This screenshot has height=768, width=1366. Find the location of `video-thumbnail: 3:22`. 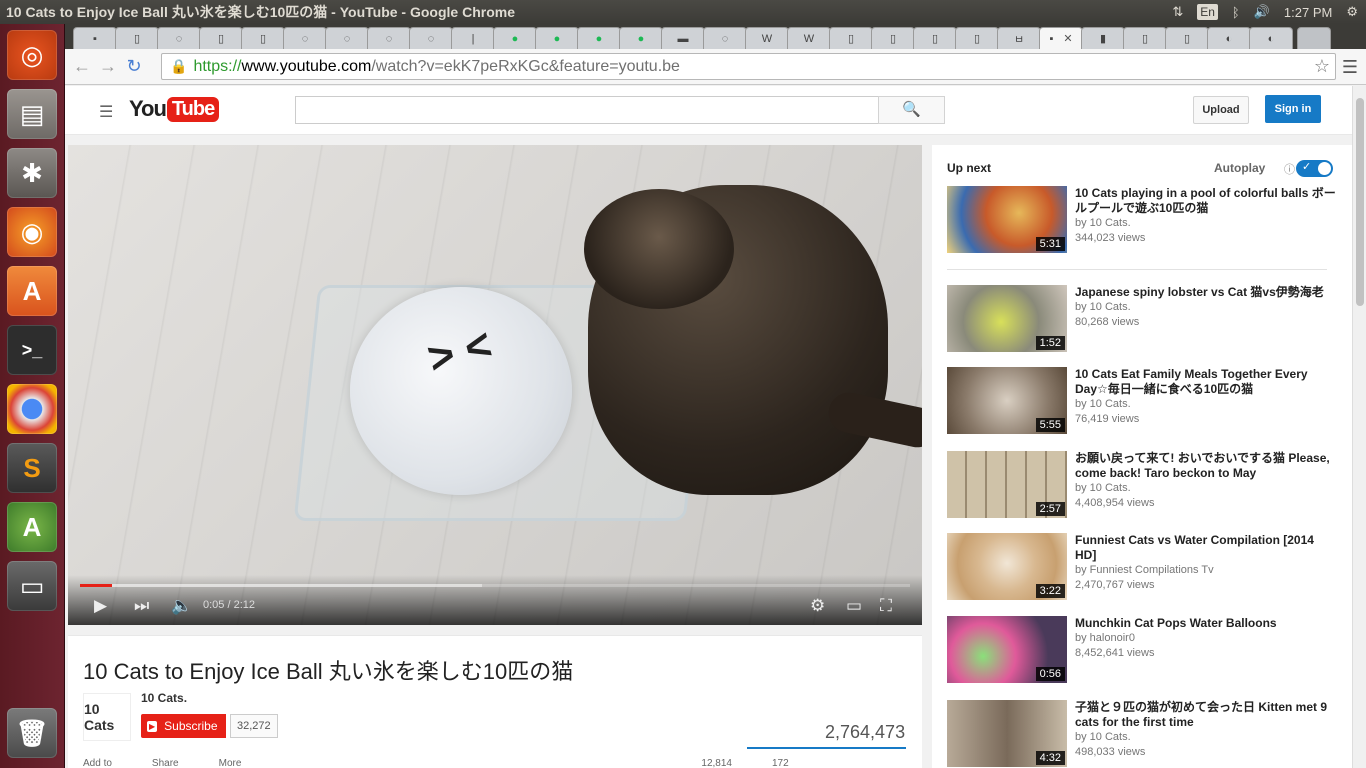

video-thumbnail: 3:22 is located at coordinates (1007, 566).